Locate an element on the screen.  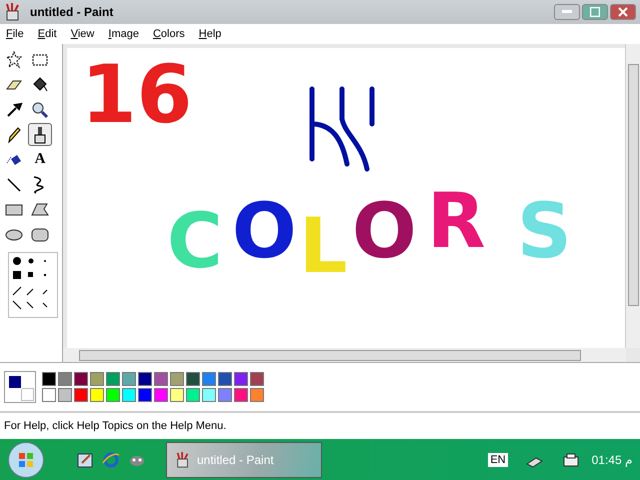
close-button is located at coordinates (623, 12).